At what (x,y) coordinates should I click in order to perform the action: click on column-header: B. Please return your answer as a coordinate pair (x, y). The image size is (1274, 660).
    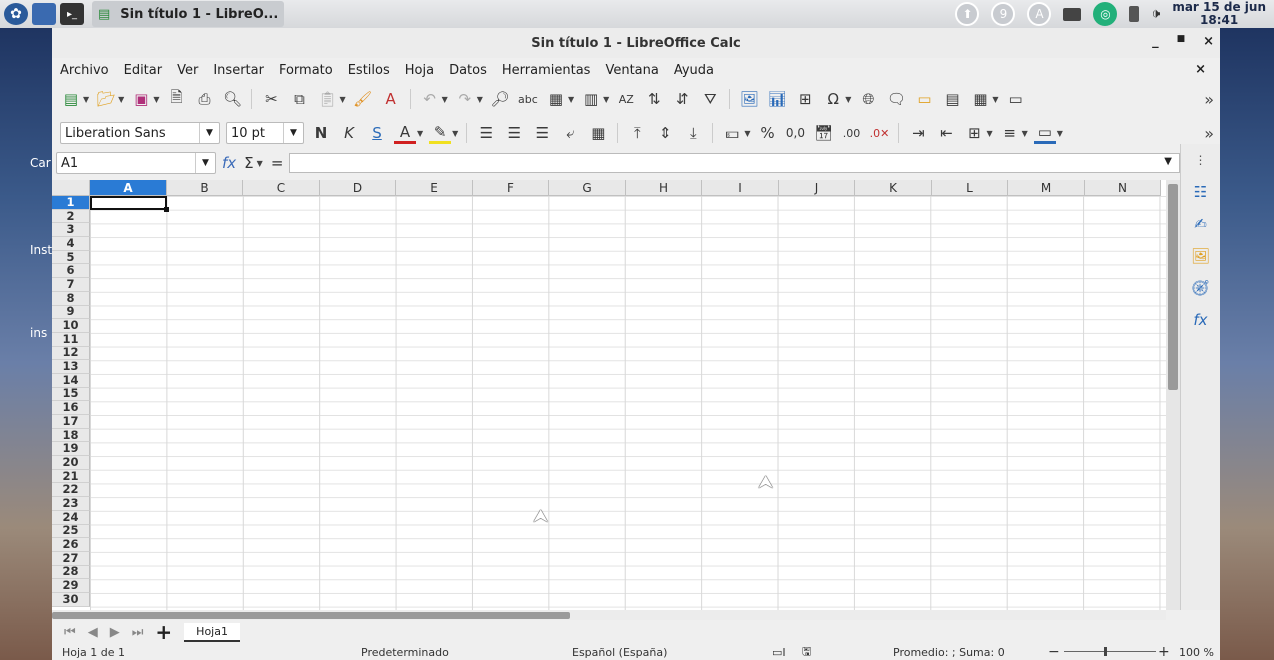
    Looking at the image, I should click on (205, 188).